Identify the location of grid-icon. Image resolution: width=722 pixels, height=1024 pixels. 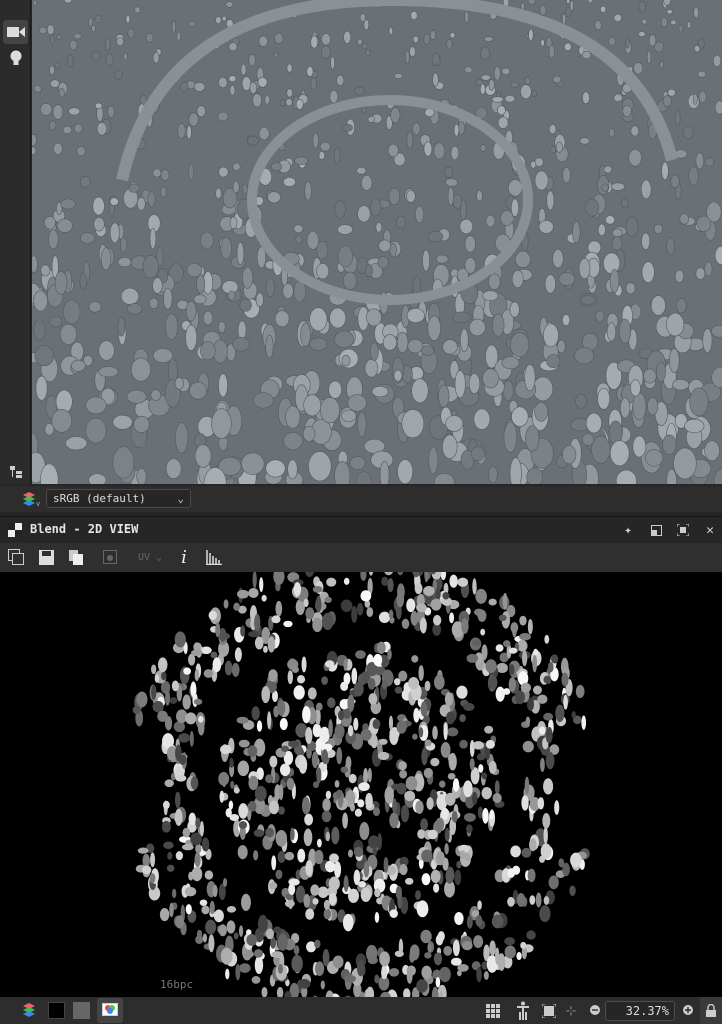
(493, 1011).